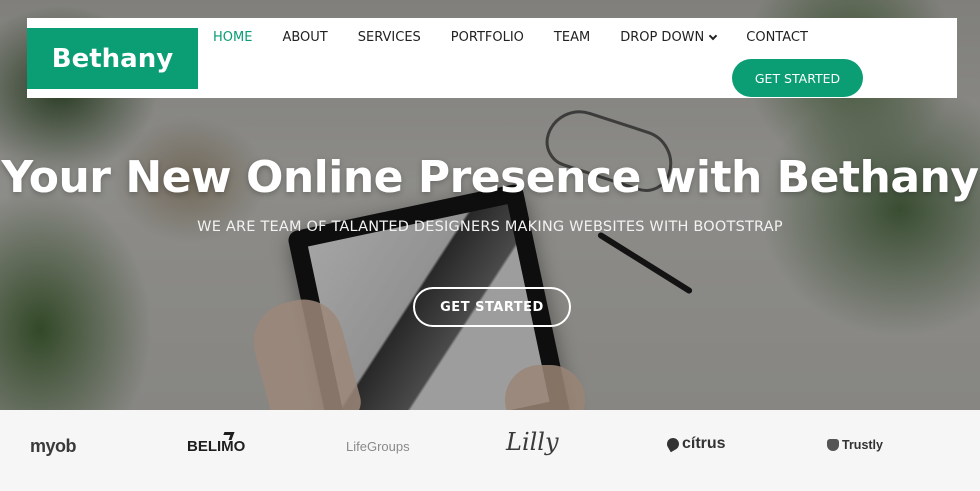 The width and height of the screenshot is (980, 491). I want to click on client-name: myob, so click(53, 446).